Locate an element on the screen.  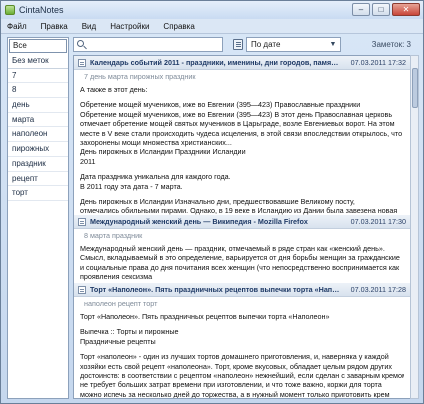
note-line: Праздничные рецепты is located at coordinates (118, 341).